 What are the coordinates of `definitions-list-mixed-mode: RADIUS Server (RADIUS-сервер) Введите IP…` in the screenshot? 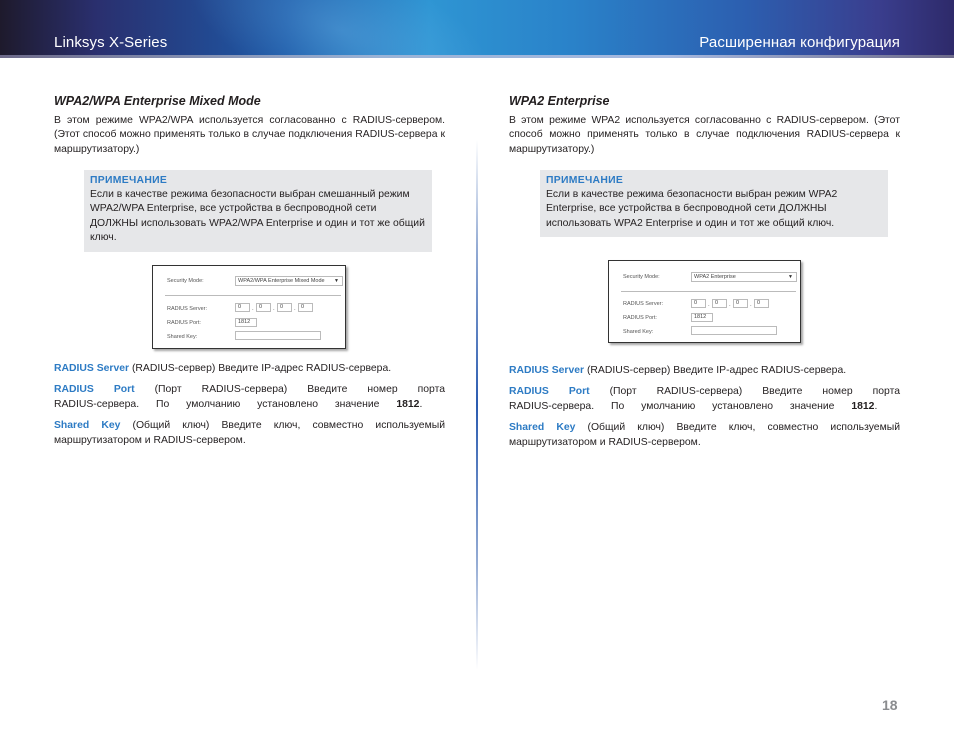 It's located at (249, 408).